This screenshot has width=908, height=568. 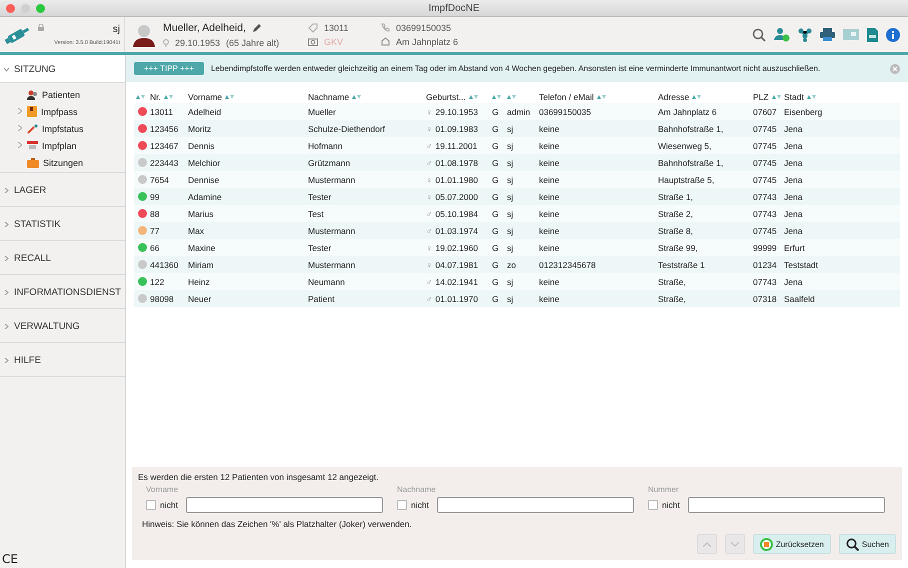 I want to click on table-cell-text: 07318, so click(x=765, y=299).